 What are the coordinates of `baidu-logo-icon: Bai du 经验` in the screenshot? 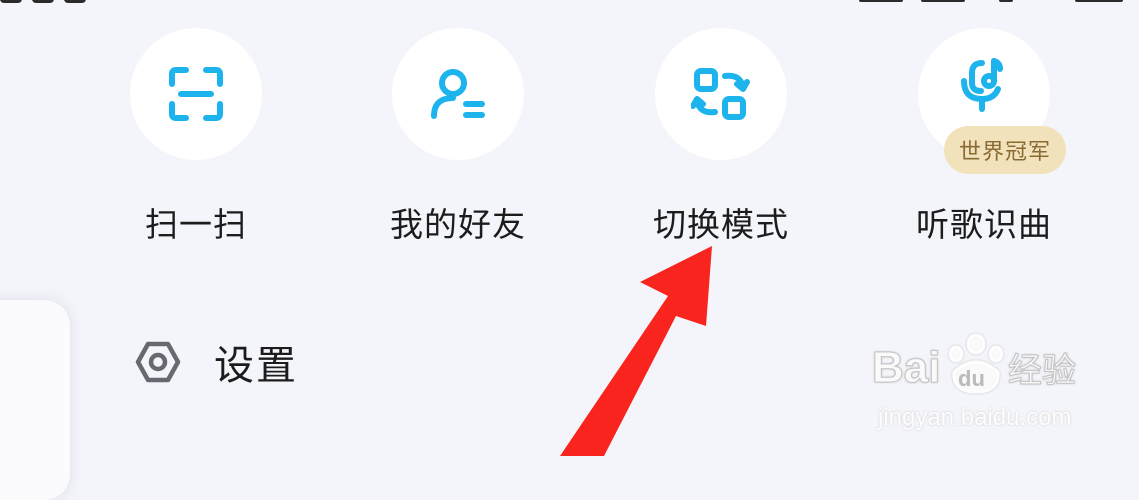 It's located at (974, 363).